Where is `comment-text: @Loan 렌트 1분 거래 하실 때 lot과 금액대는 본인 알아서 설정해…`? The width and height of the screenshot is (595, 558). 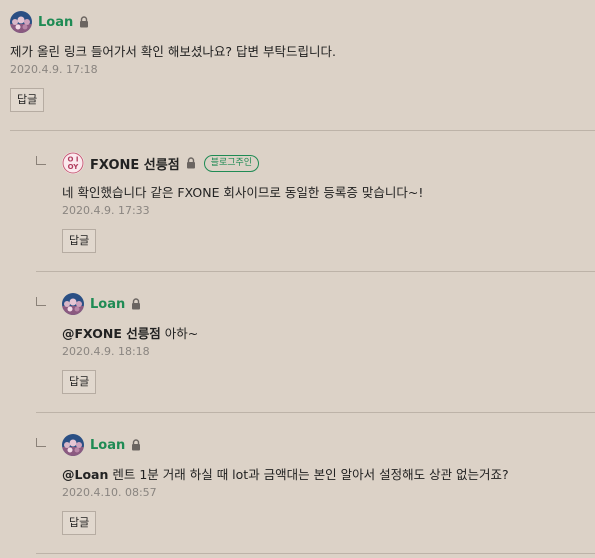 comment-text: @Loan 렌트 1분 거래 하실 때 lot과 금액대는 본인 알아서 설정해… is located at coordinates (328, 475).